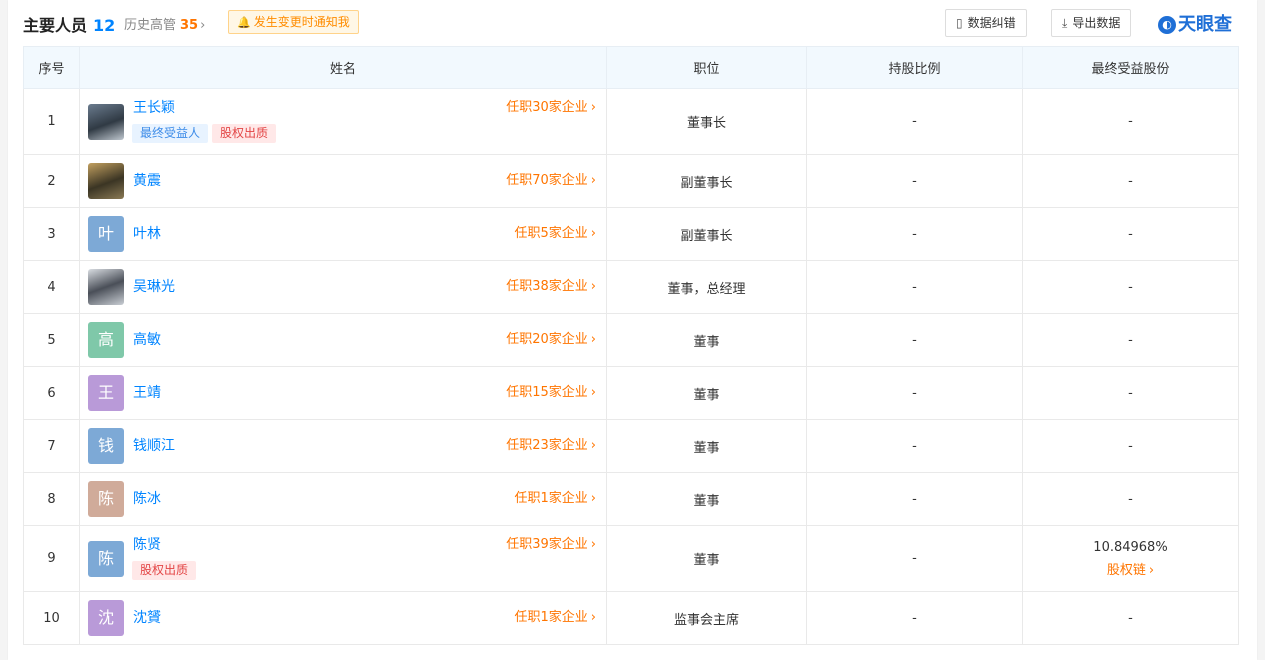 Image resolution: width=1265 pixels, height=660 pixels. Describe the element at coordinates (106, 340) in the screenshot. I see `person-letter-avatar: 高` at that location.